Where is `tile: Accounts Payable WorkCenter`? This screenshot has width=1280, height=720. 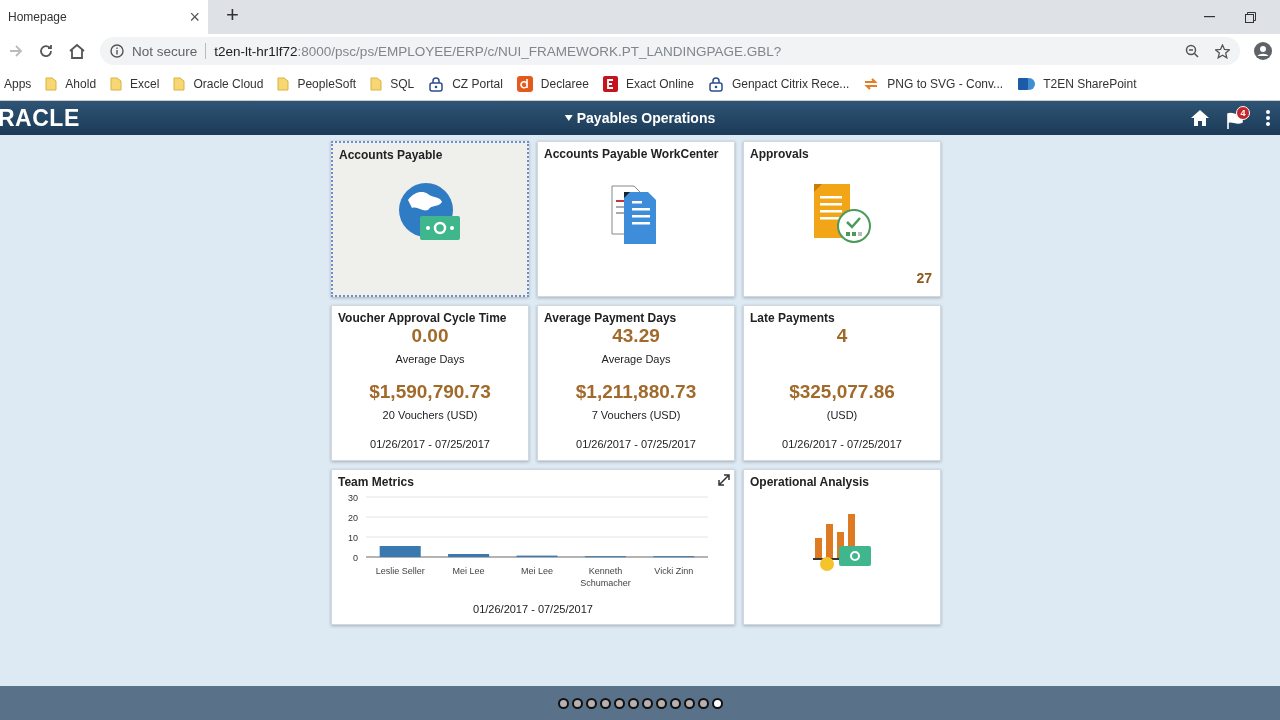
tile: Accounts Payable WorkCenter is located at coordinates (636, 219).